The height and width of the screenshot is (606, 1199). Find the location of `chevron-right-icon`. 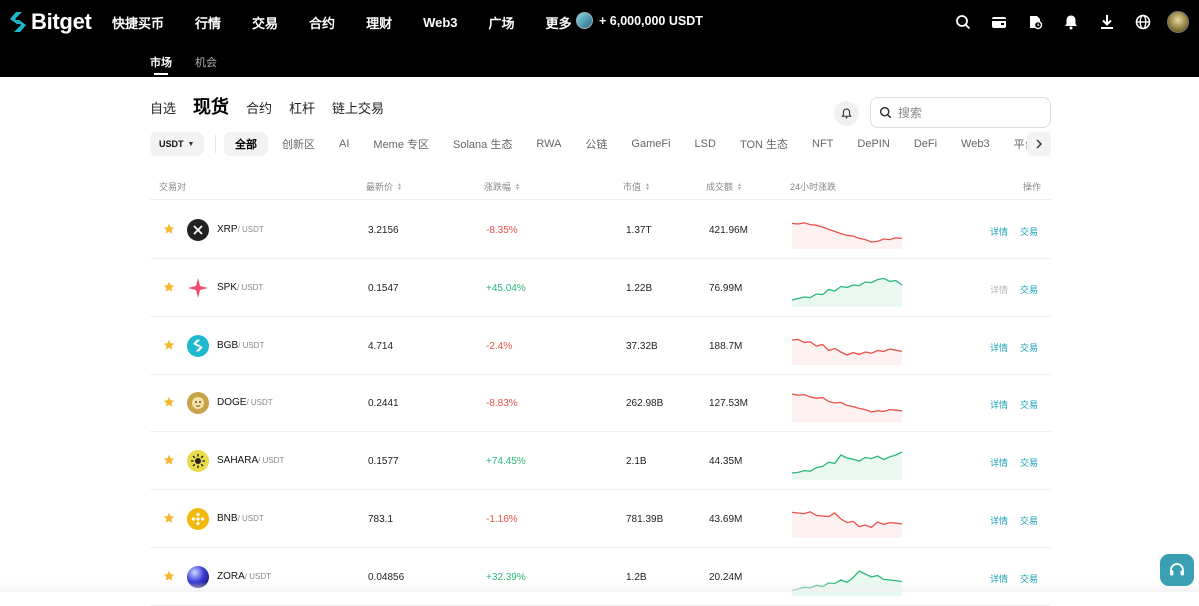

chevron-right-icon is located at coordinates (1039, 144).